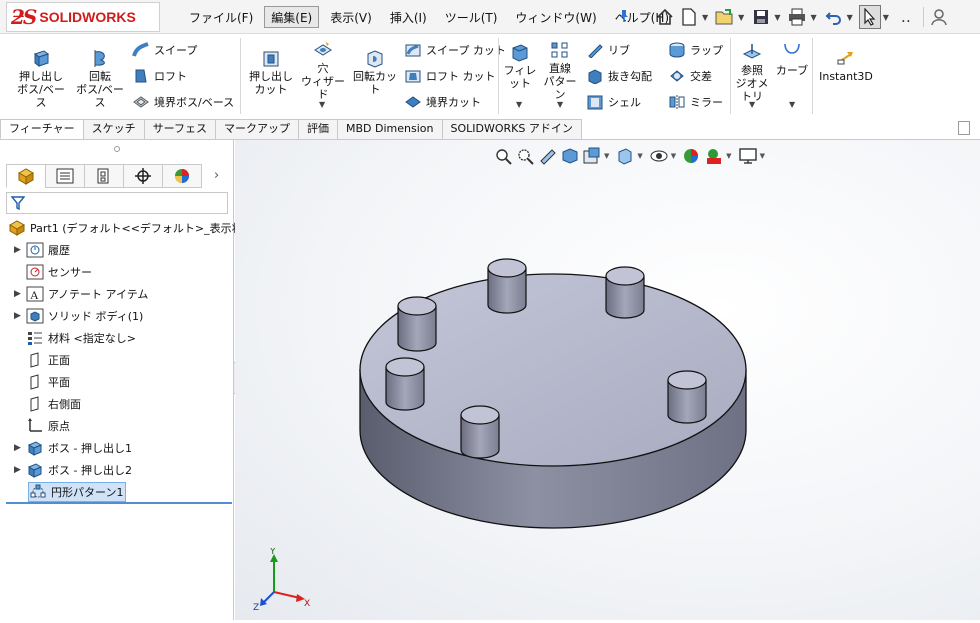  I want to click on undo-icon, so click(834, 17).